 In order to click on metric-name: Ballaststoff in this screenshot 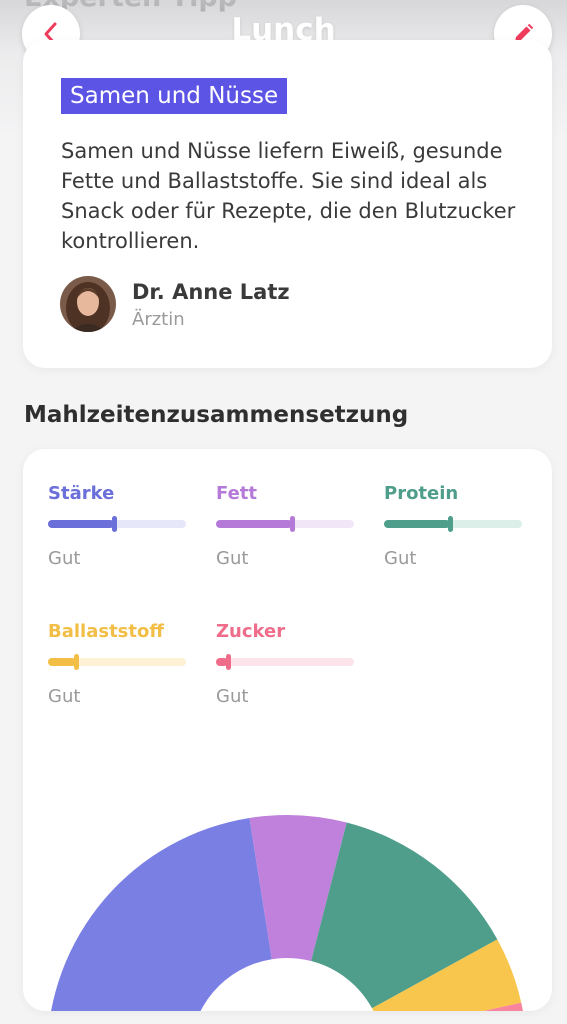, I will do `click(106, 631)`.